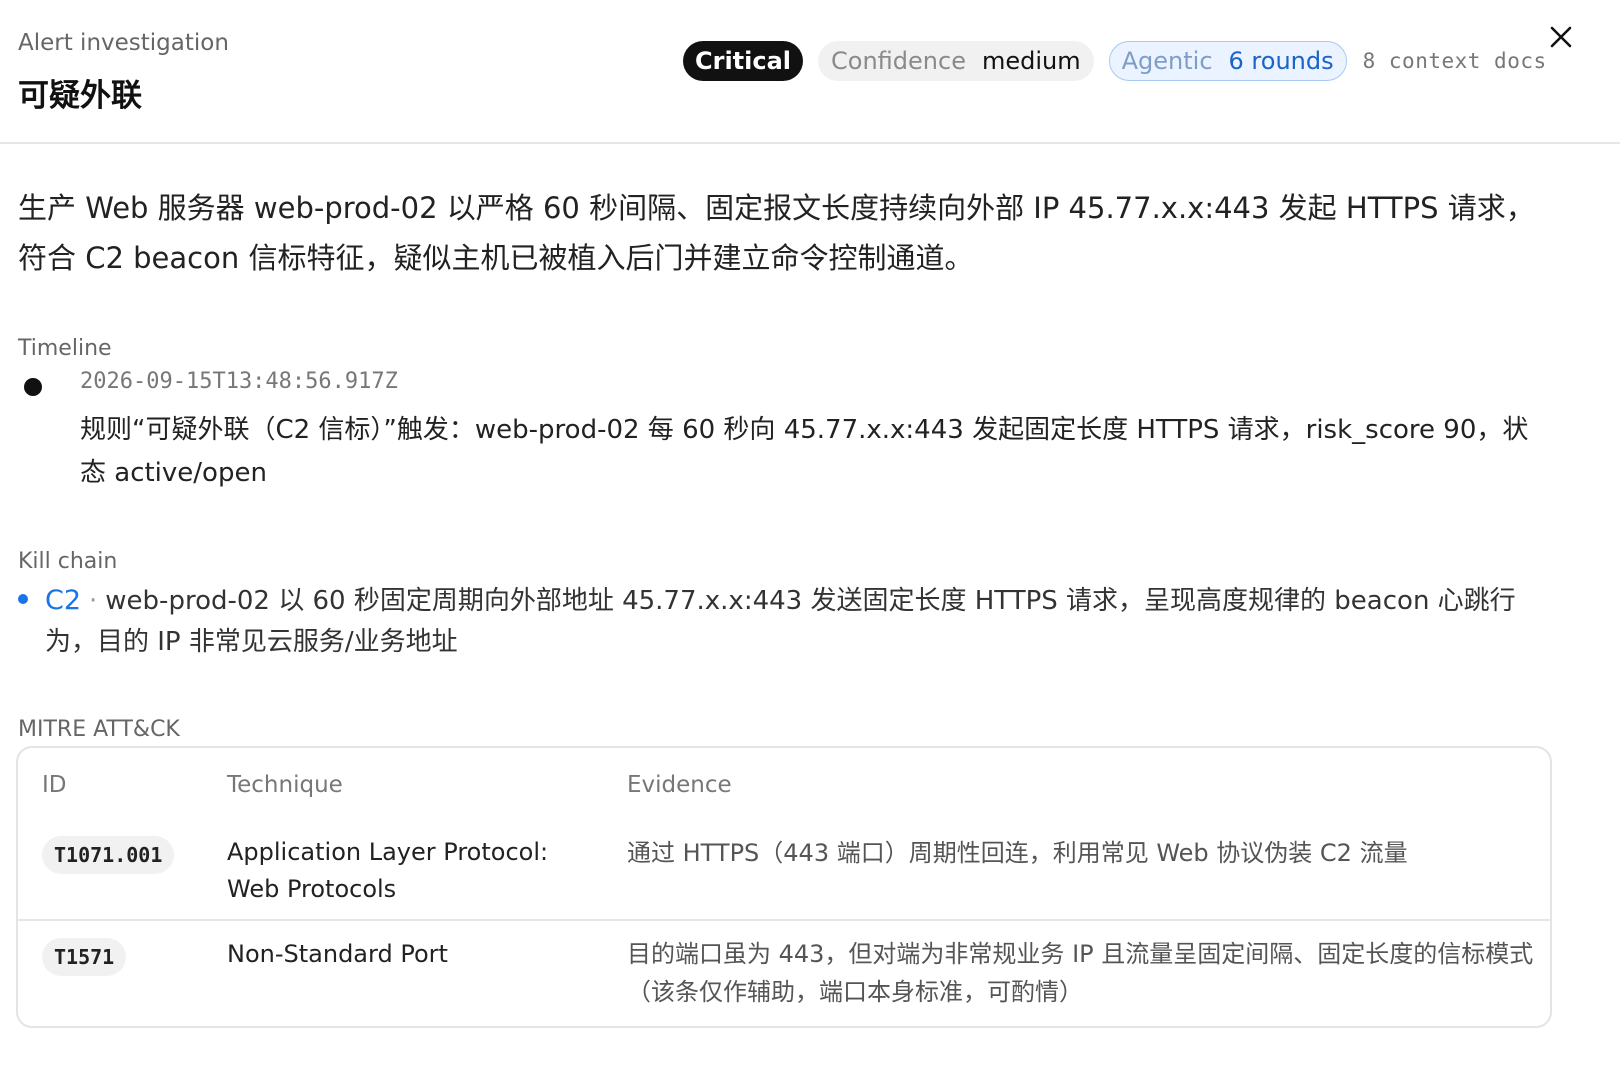  What do you see at coordinates (1031, 61) in the screenshot?
I see `confidence-value: medium` at bounding box center [1031, 61].